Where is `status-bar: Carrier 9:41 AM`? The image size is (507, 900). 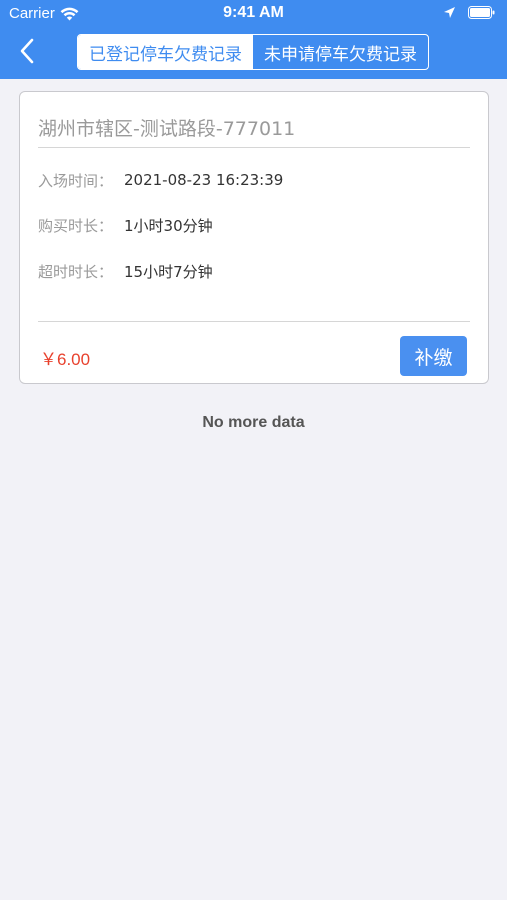
status-bar: Carrier 9:41 AM is located at coordinates (253, 14).